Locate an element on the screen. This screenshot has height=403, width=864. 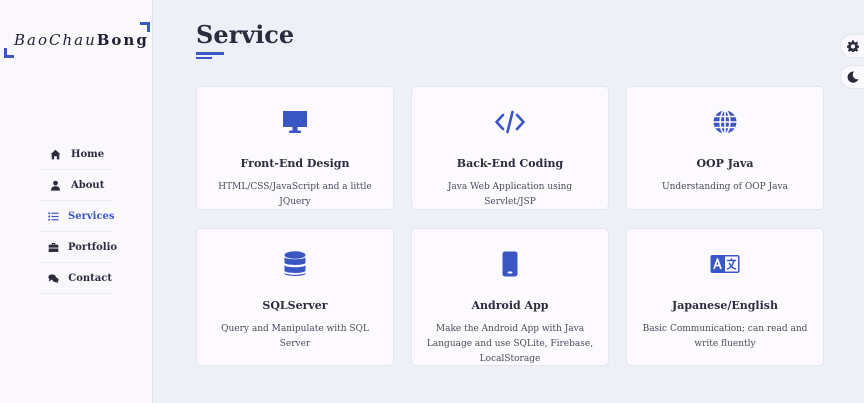
theme-toggle-button is located at coordinates (852, 77).